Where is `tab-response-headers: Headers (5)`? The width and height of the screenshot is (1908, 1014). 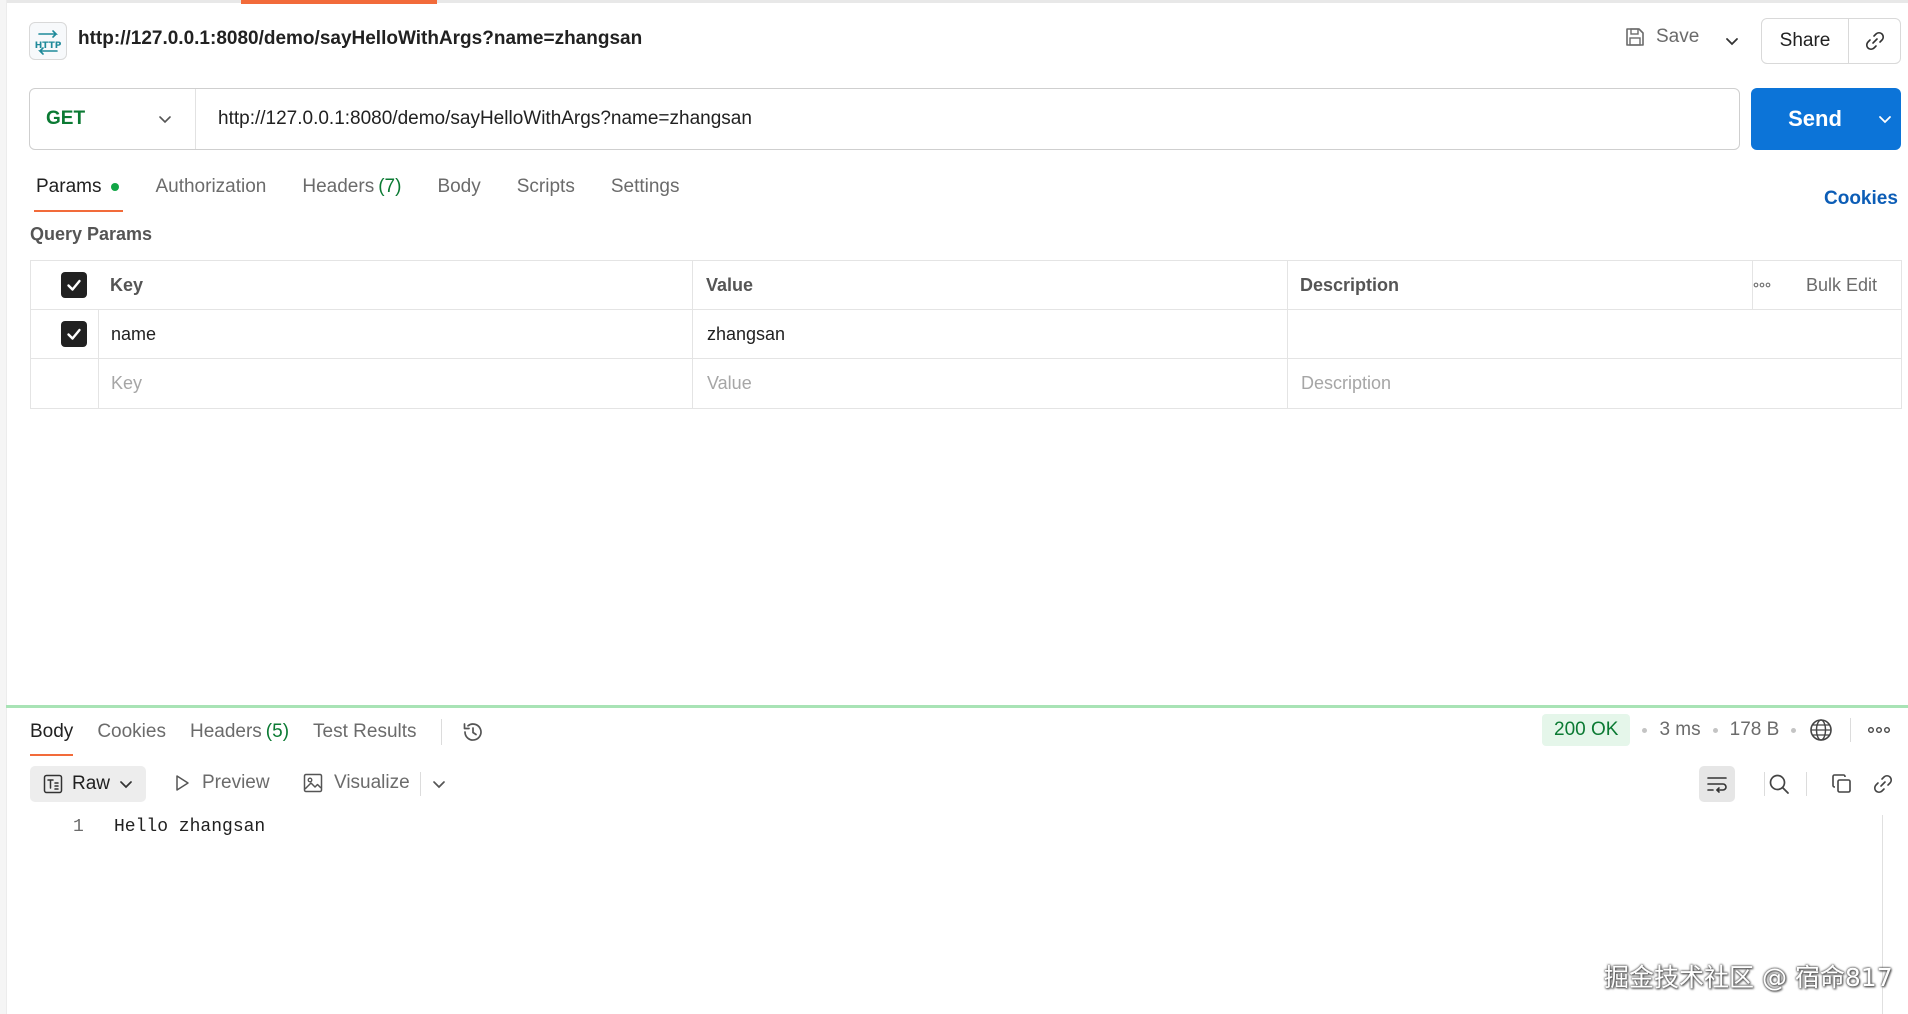
tab-response-headers: Headers (5) is located at coordinates (239, 732).